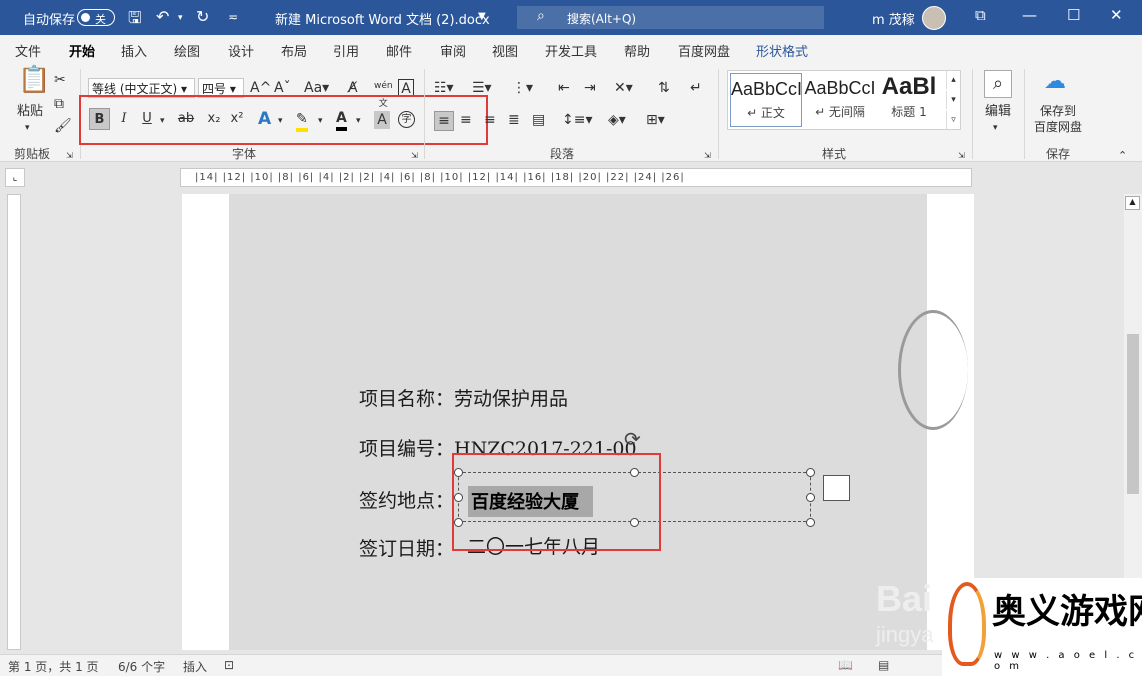 The height and width of the screenshot is (676, 1142). Describe the element at coordinates (1055, 82) in the screenshot. I see `baidu-netdisk-icon: ☁` at that location.